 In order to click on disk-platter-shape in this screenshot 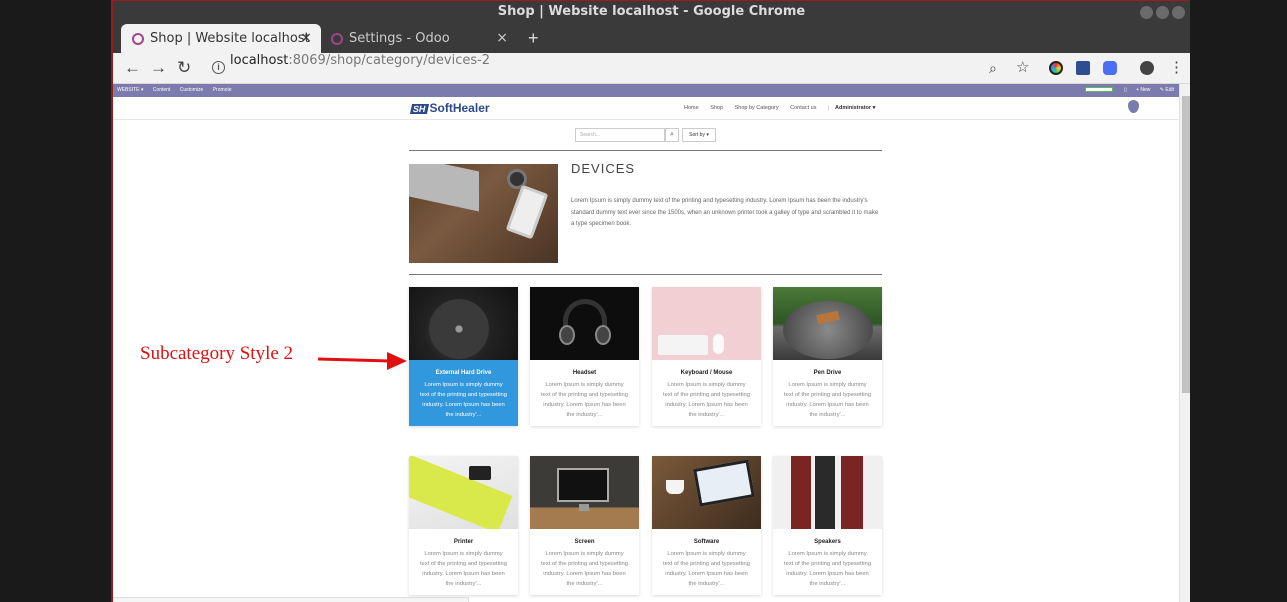, I will do `click(459, 329)`.